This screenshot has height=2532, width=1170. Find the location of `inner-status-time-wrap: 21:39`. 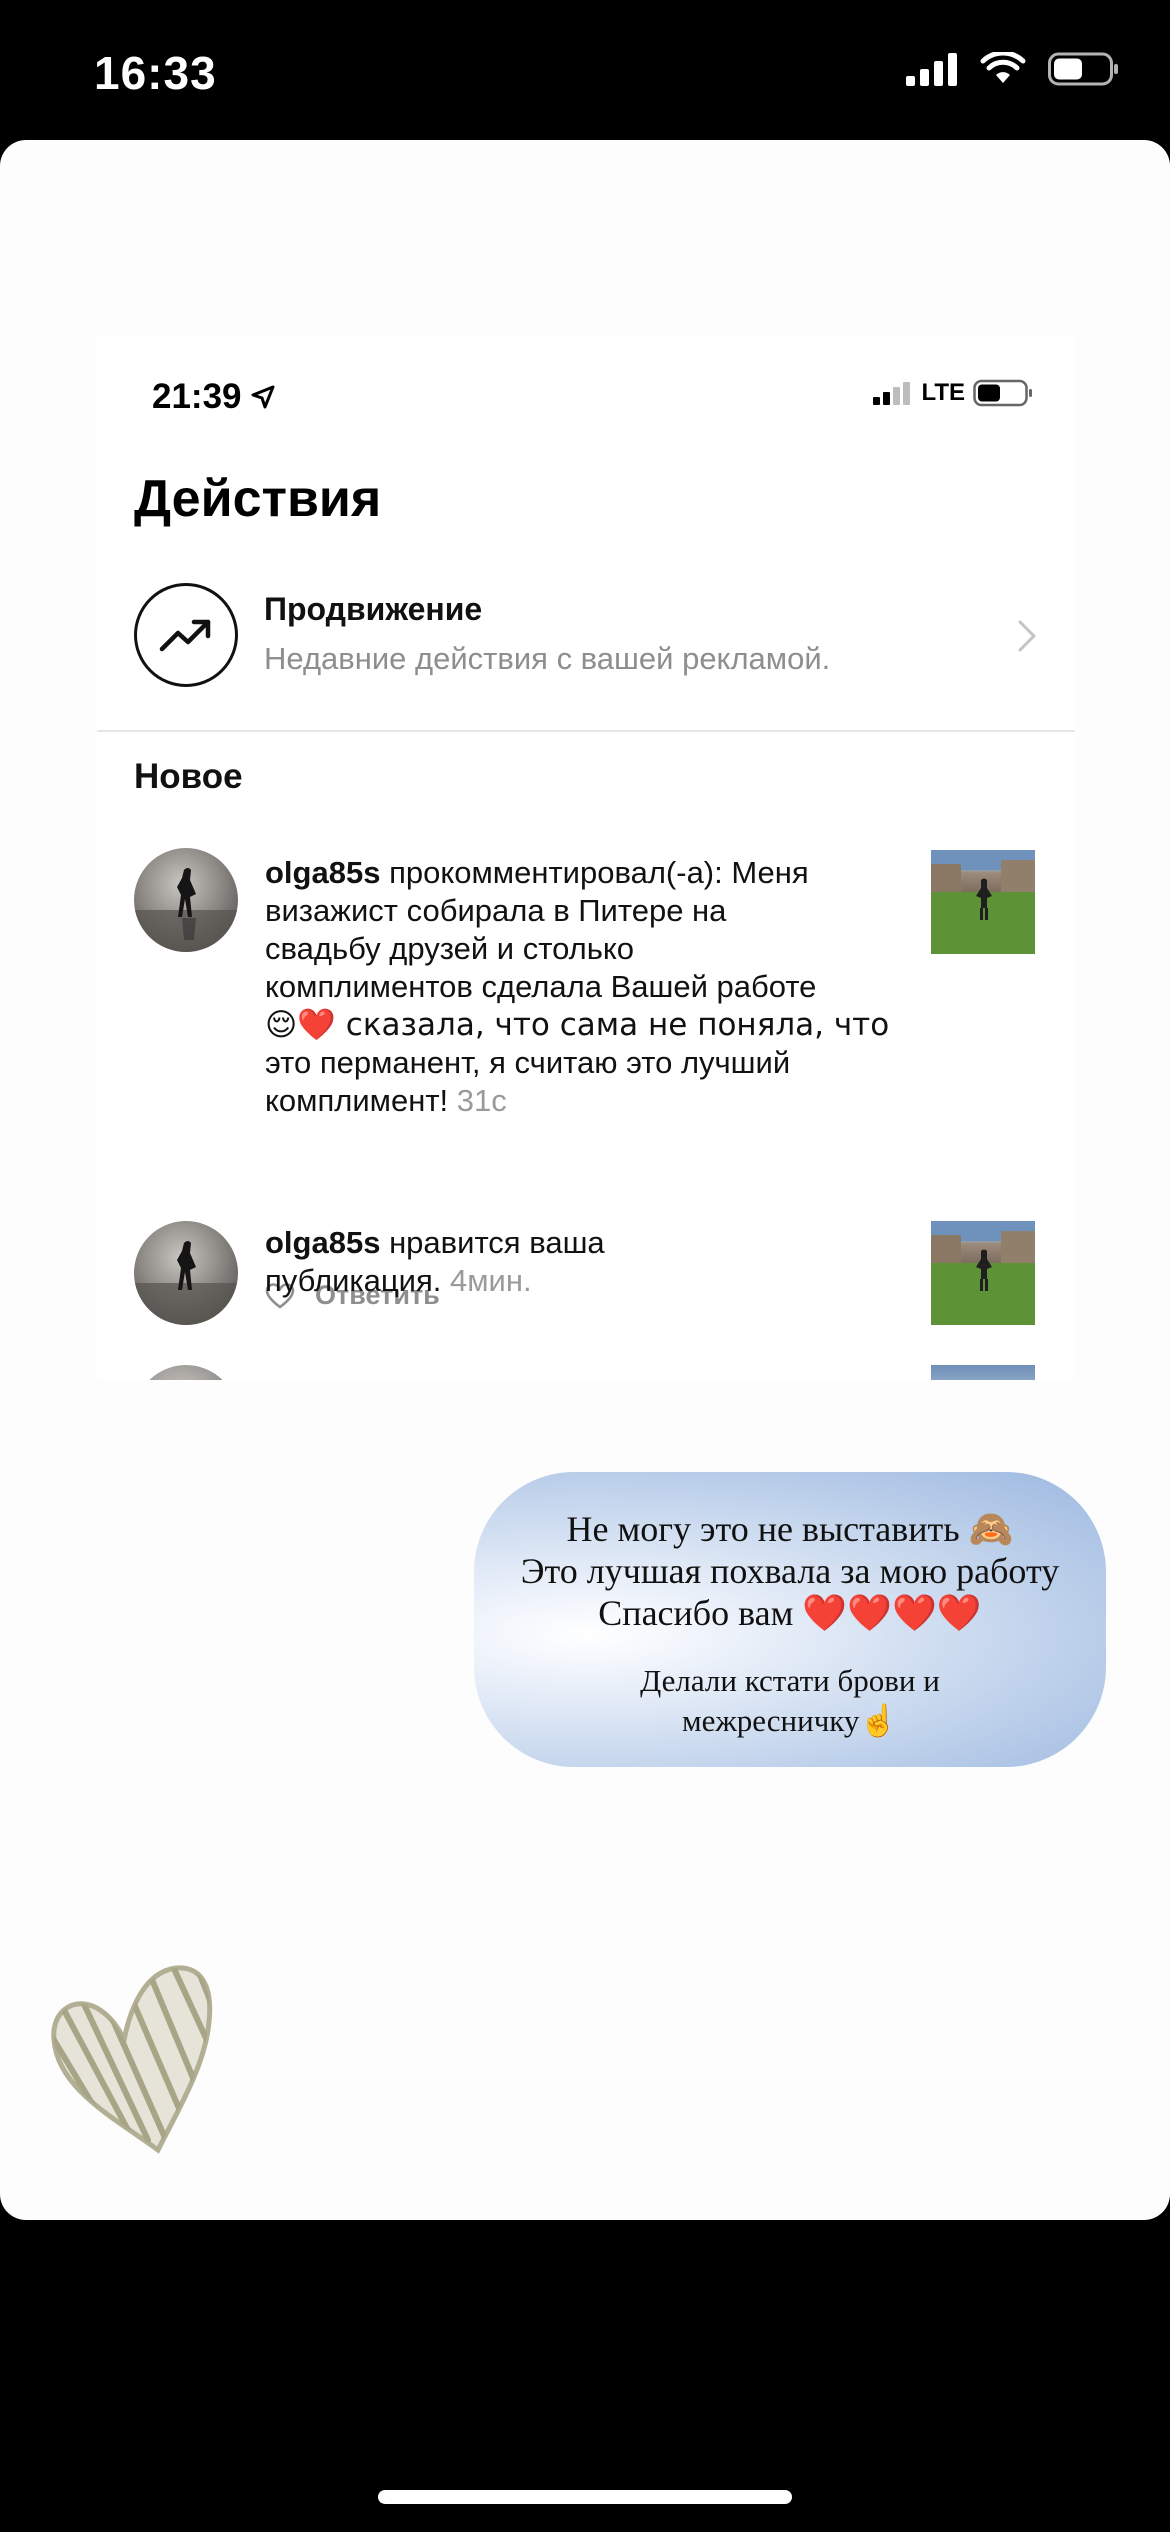

inner-status-time-wrap: 21:39 is located at coordinates (214, 397).